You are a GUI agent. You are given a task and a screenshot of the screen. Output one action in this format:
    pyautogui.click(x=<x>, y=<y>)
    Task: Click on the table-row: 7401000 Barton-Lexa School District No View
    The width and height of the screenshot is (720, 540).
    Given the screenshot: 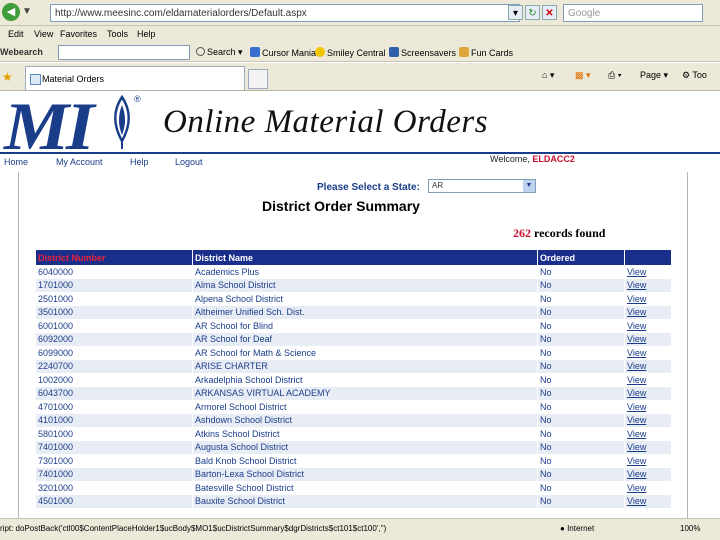 What is the action you would take?
    pyautogui.click(x=354, y=474)
    